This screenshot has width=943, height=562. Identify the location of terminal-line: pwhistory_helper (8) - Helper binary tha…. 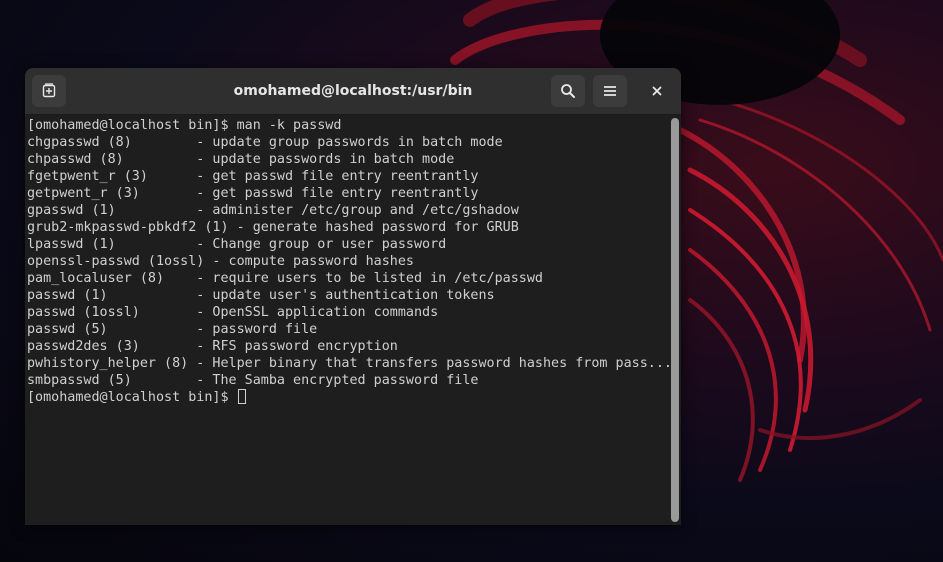
(349, 363).